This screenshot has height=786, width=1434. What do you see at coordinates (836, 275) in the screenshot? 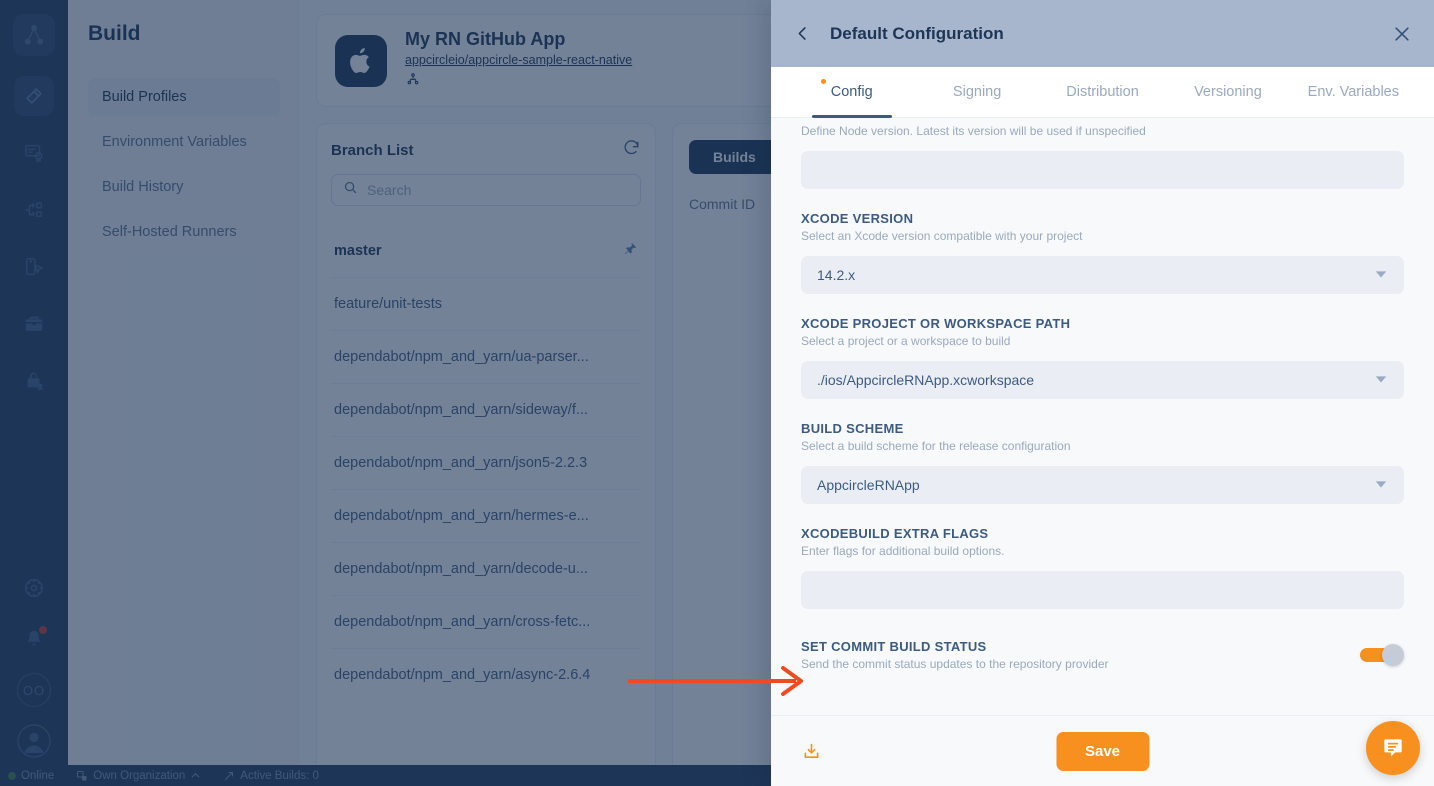
I see `field-value: 14.2.x` at bounding box center [836, 275].